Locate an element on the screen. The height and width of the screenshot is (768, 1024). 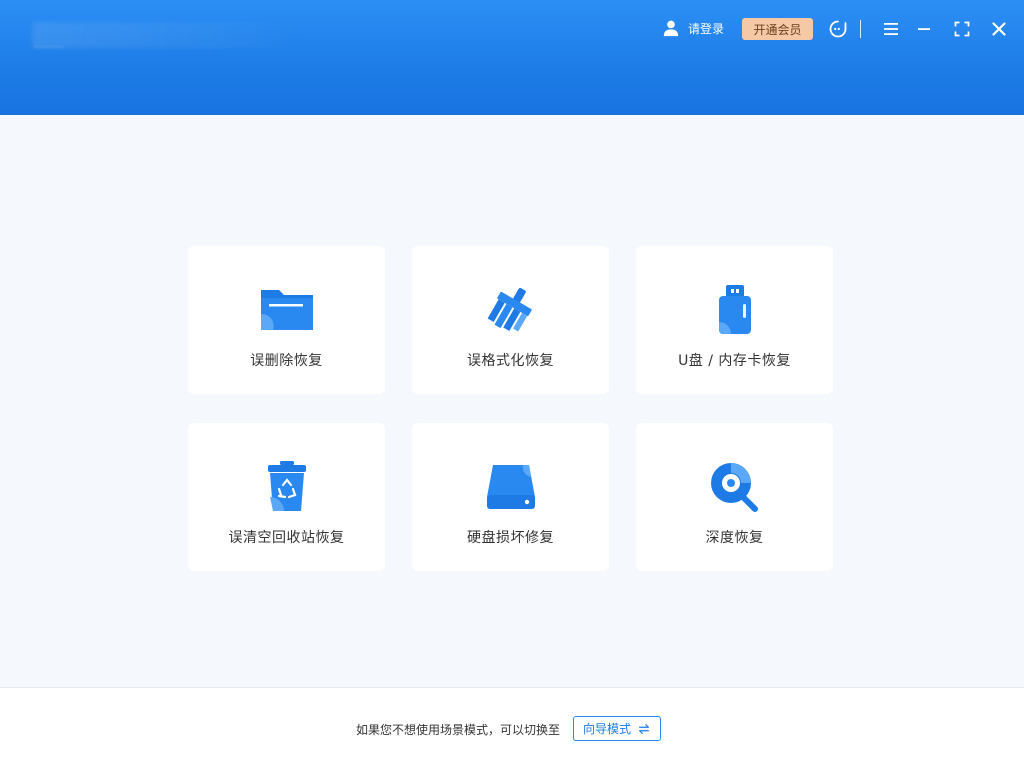
card-label: 深度恢复 is located at coordinates (734, 538).